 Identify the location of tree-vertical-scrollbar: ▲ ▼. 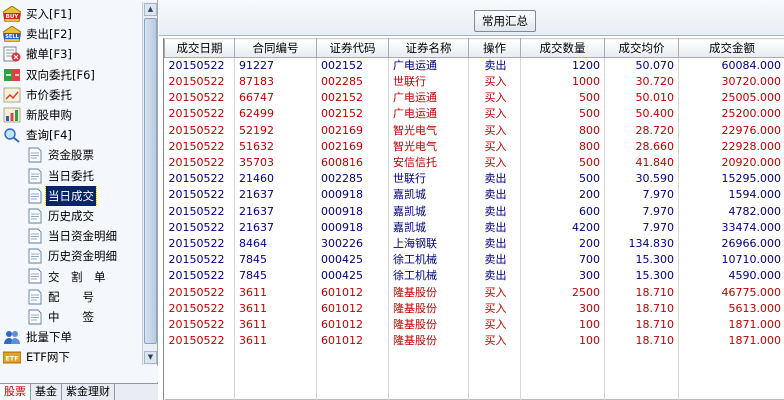
(149, 183).